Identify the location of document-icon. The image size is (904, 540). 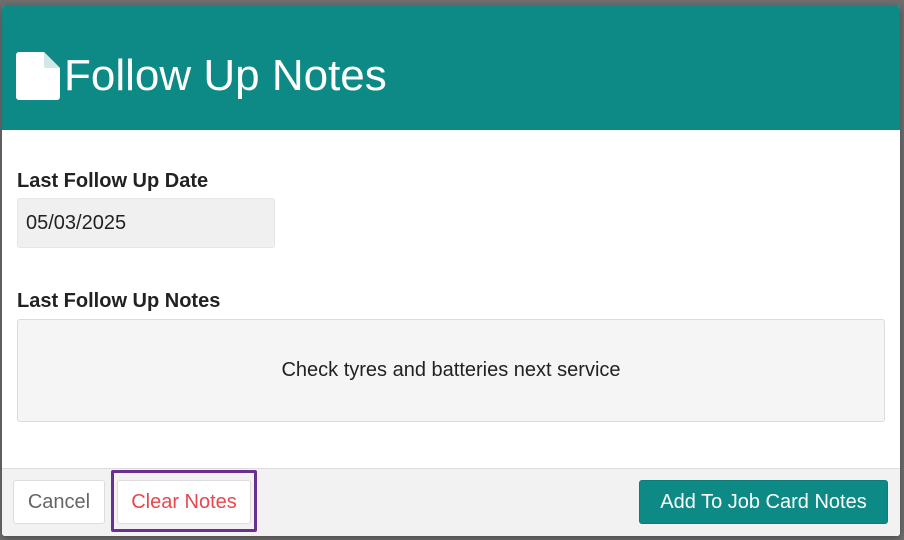
(38, 76).